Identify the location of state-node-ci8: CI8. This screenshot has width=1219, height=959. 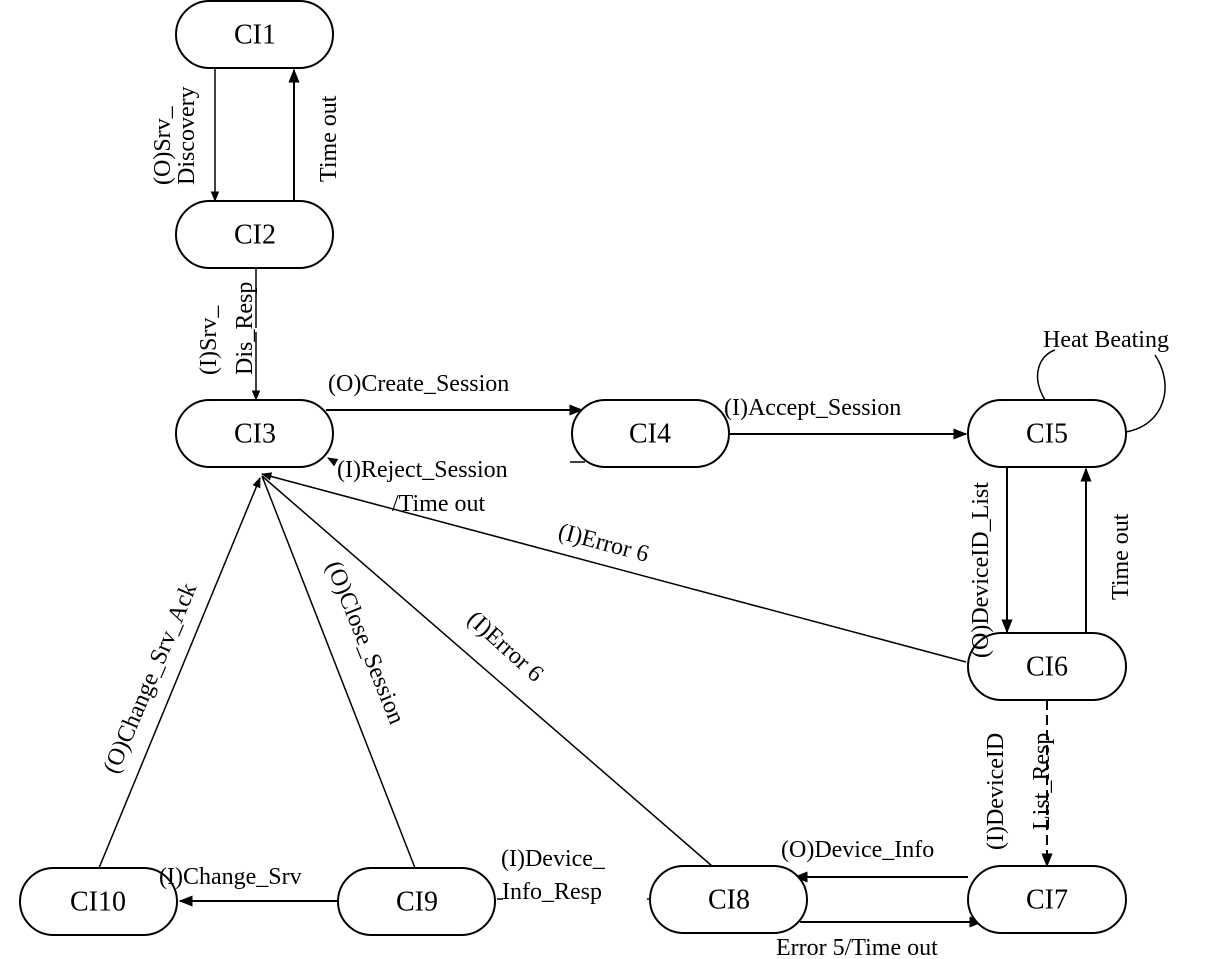
(728, 899).